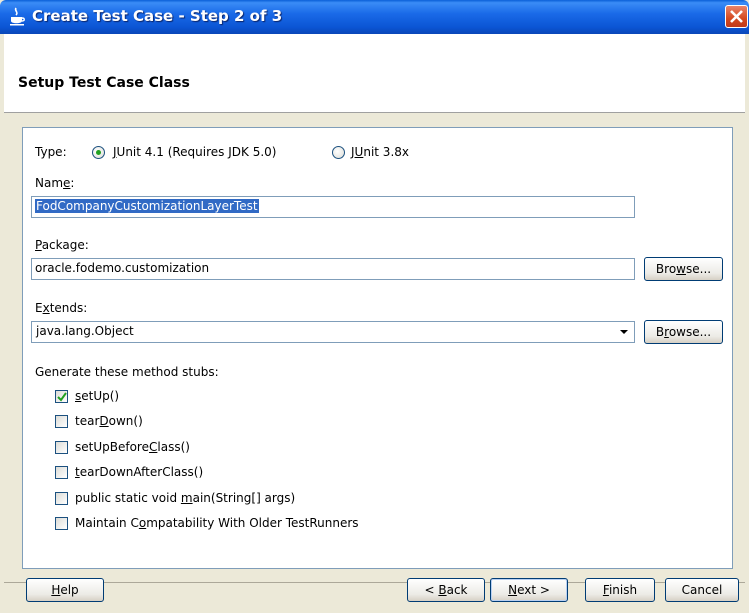  I want to click on checkbox-setup-before-class, so click(61, 447).